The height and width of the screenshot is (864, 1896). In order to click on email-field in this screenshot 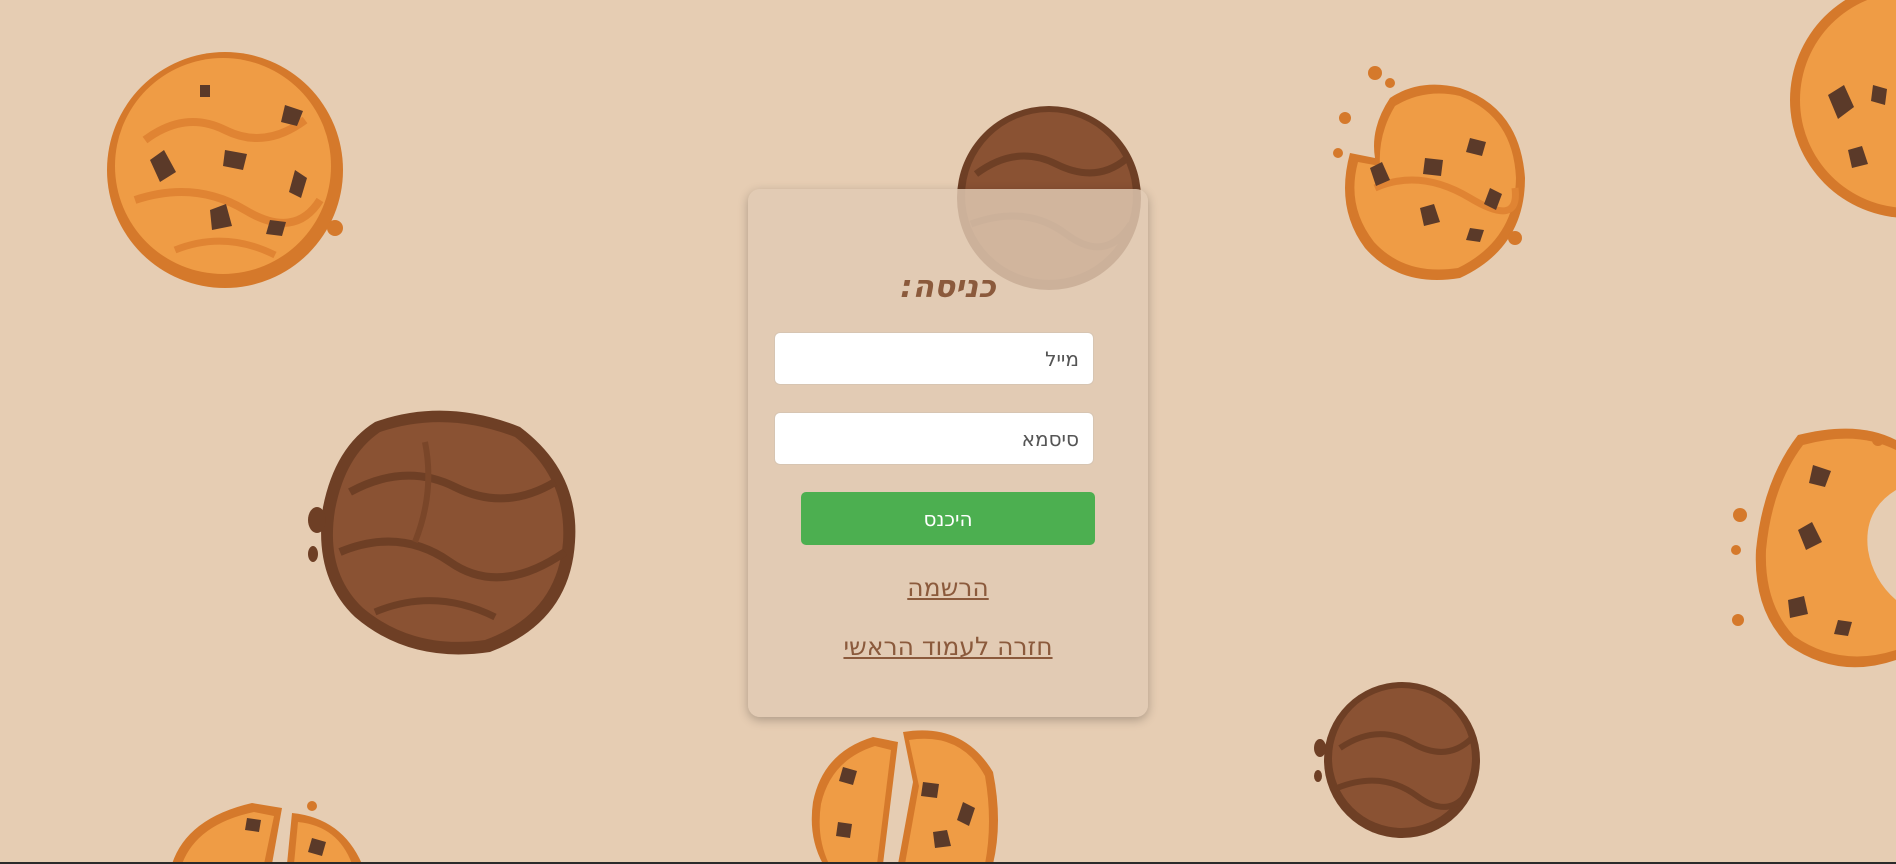, I will do `click(934, 358)`.